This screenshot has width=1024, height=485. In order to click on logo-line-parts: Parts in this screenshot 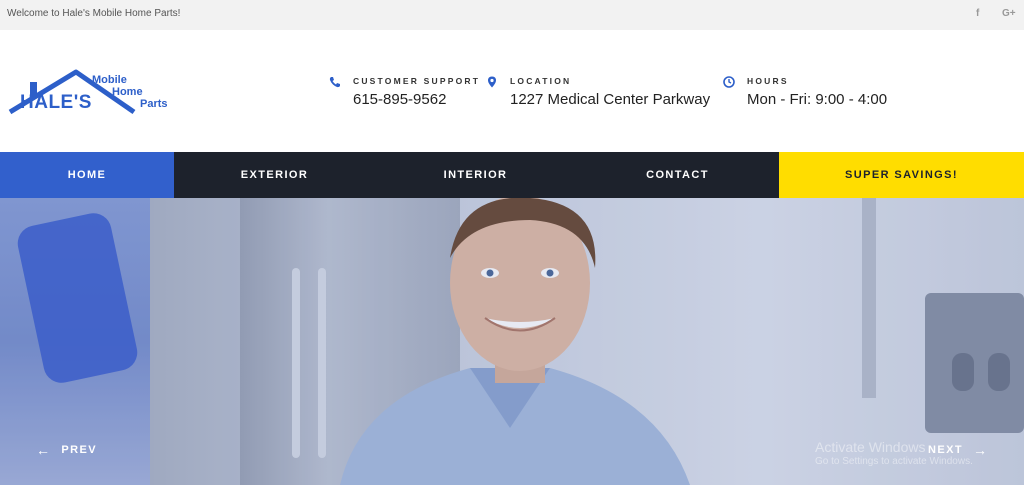, I will do `click(154, 104)`.